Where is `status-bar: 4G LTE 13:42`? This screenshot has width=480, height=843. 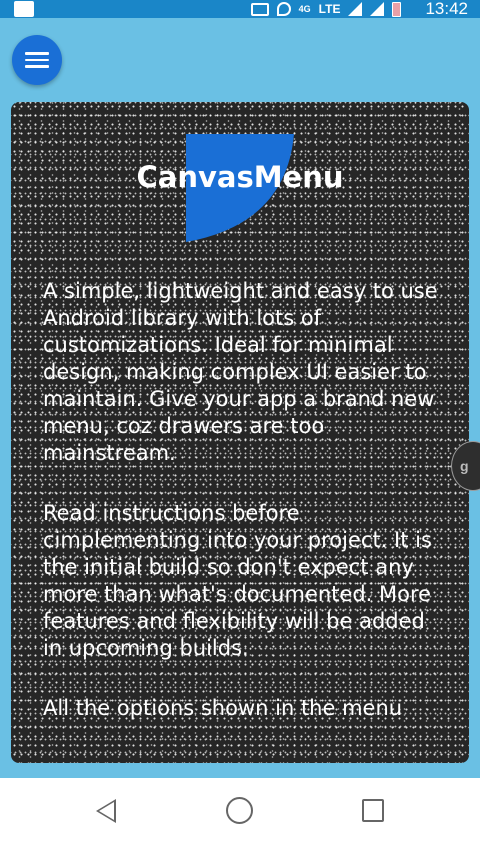
status-bar: 4G LTE 13:42 is located at coordinates (240, 9).